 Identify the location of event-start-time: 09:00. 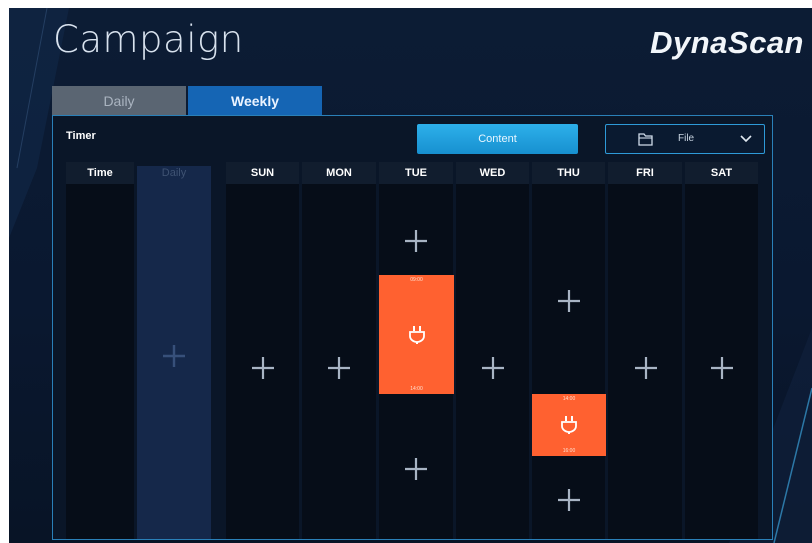
(416, 280).